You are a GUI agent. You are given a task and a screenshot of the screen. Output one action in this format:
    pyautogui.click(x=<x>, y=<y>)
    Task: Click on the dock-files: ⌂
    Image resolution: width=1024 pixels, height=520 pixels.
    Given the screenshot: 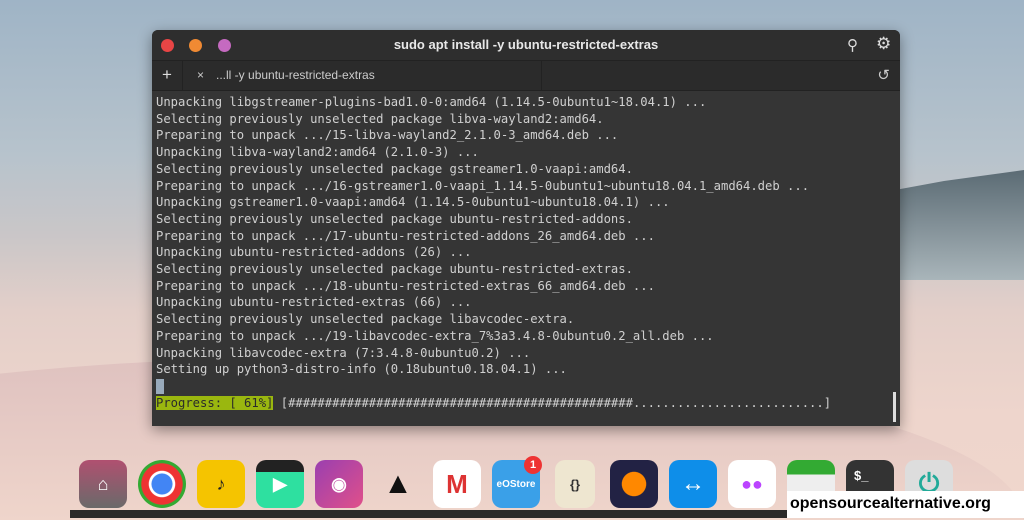 What is the action you would take?
    pyautogui.click(x=103, y=484)
    